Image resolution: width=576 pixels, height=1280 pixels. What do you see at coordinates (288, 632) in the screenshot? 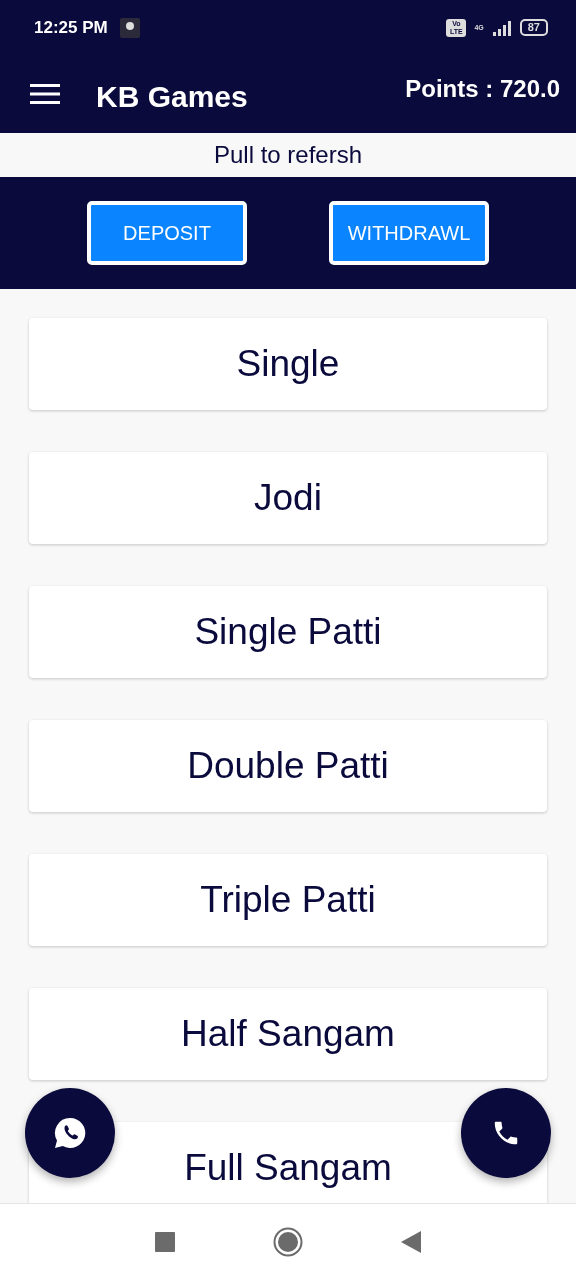
I see `game-card: Single Patti` at bounding box center [288, 632].